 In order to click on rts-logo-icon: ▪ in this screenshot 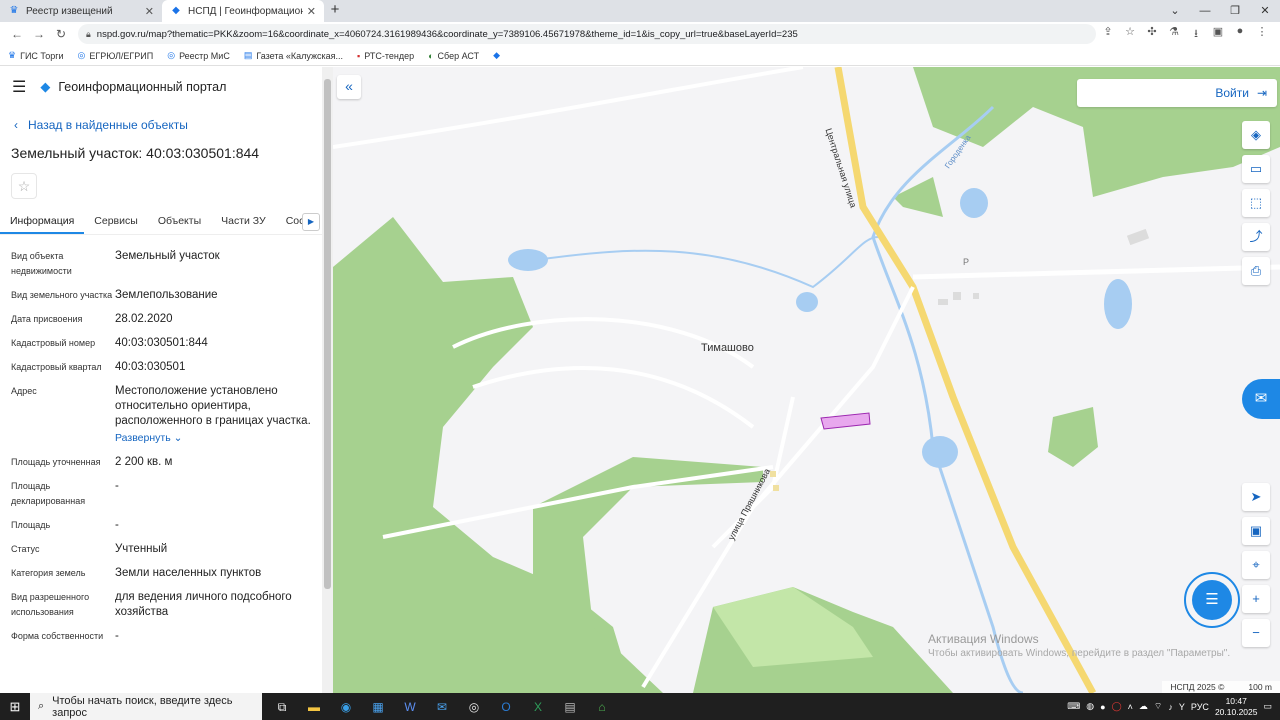, I will do `click(359, 55)`.